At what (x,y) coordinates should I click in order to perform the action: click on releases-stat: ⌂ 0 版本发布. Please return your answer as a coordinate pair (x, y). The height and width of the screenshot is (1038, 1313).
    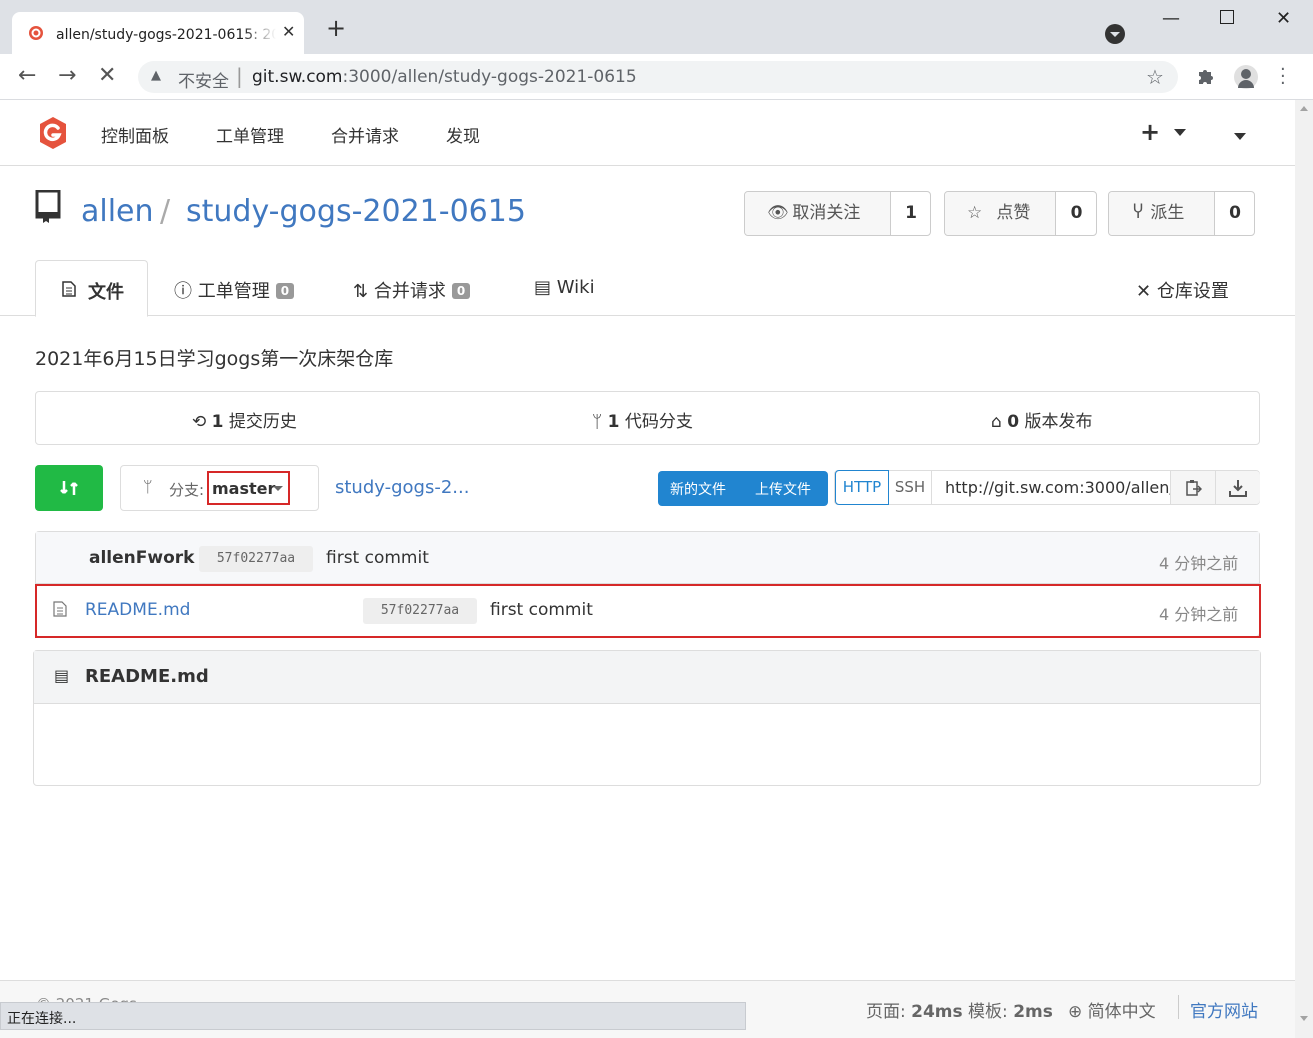
    Looking at the image, I should click on (1041, 419).